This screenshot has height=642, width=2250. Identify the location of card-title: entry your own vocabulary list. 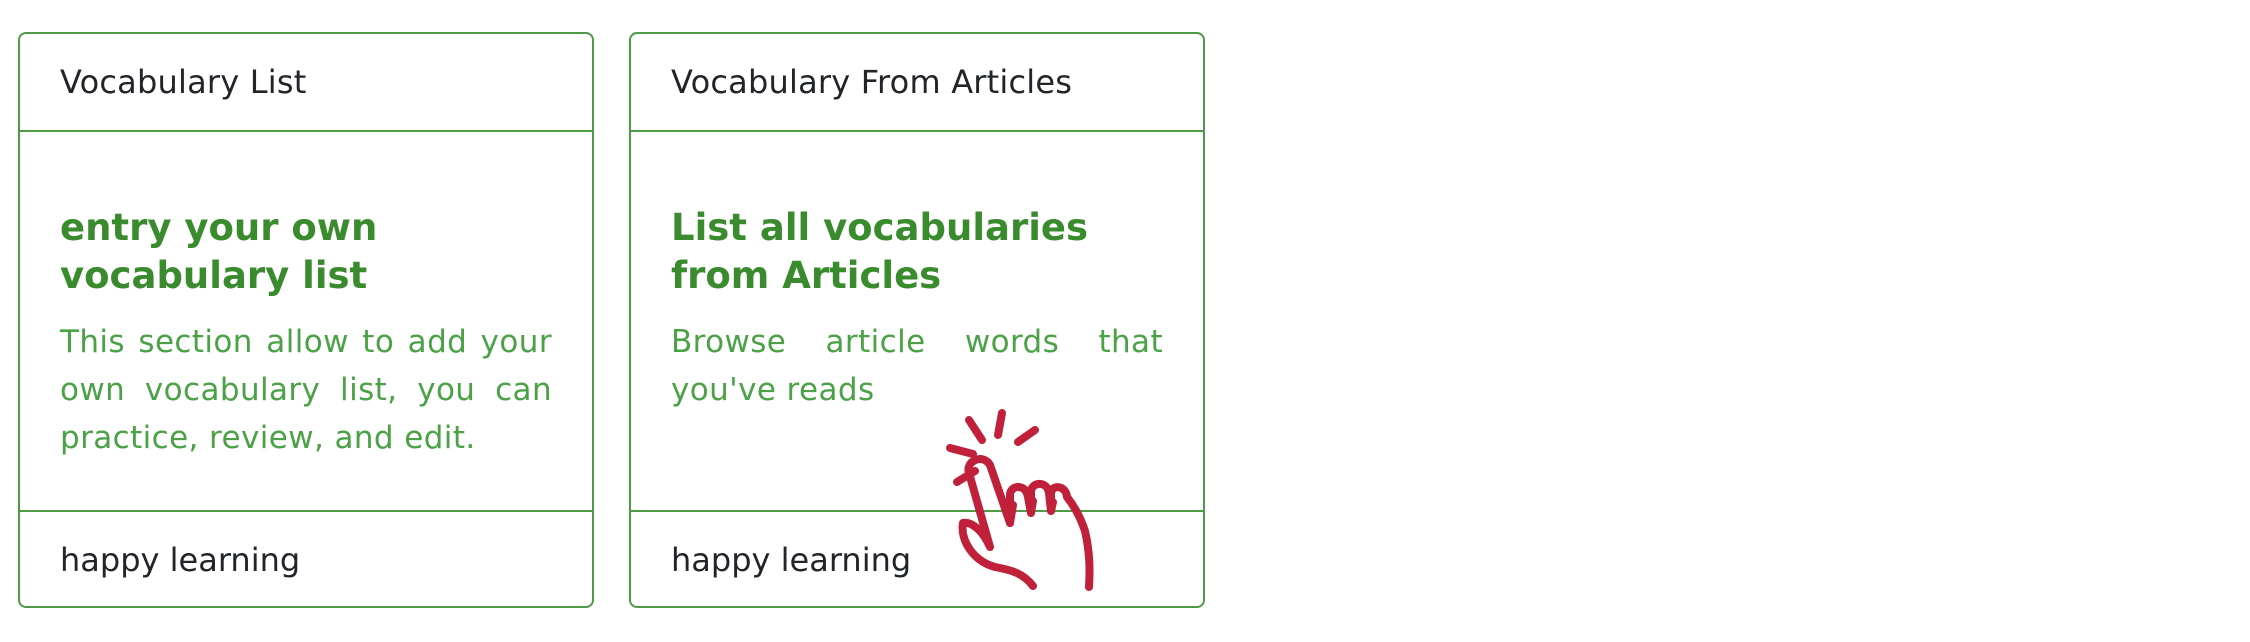
(219, 251).